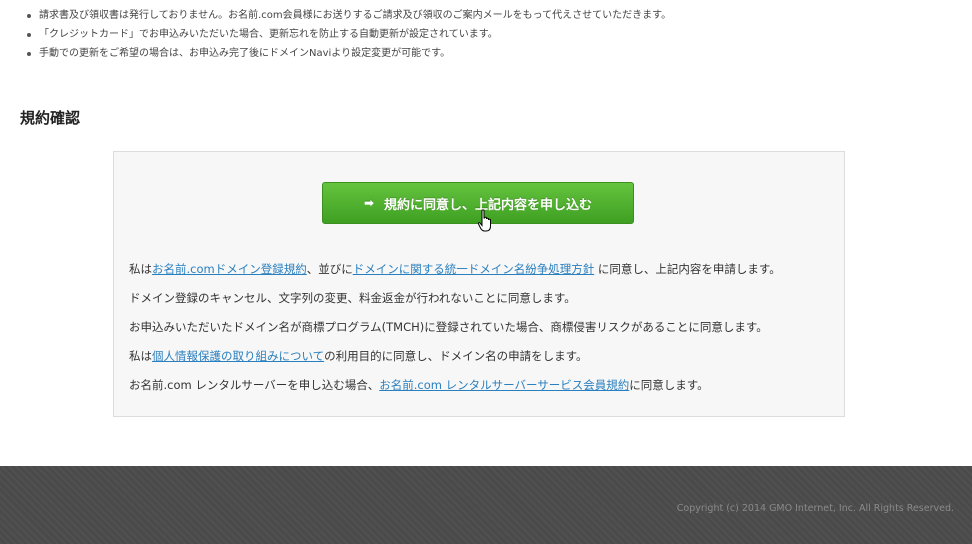 This screenshot has height=544, width=972. Describe the element at coordinates (238, 356) in the screenshot. I see `privacy-policy-link: 個人情報保護の取り組みについて` at that location.